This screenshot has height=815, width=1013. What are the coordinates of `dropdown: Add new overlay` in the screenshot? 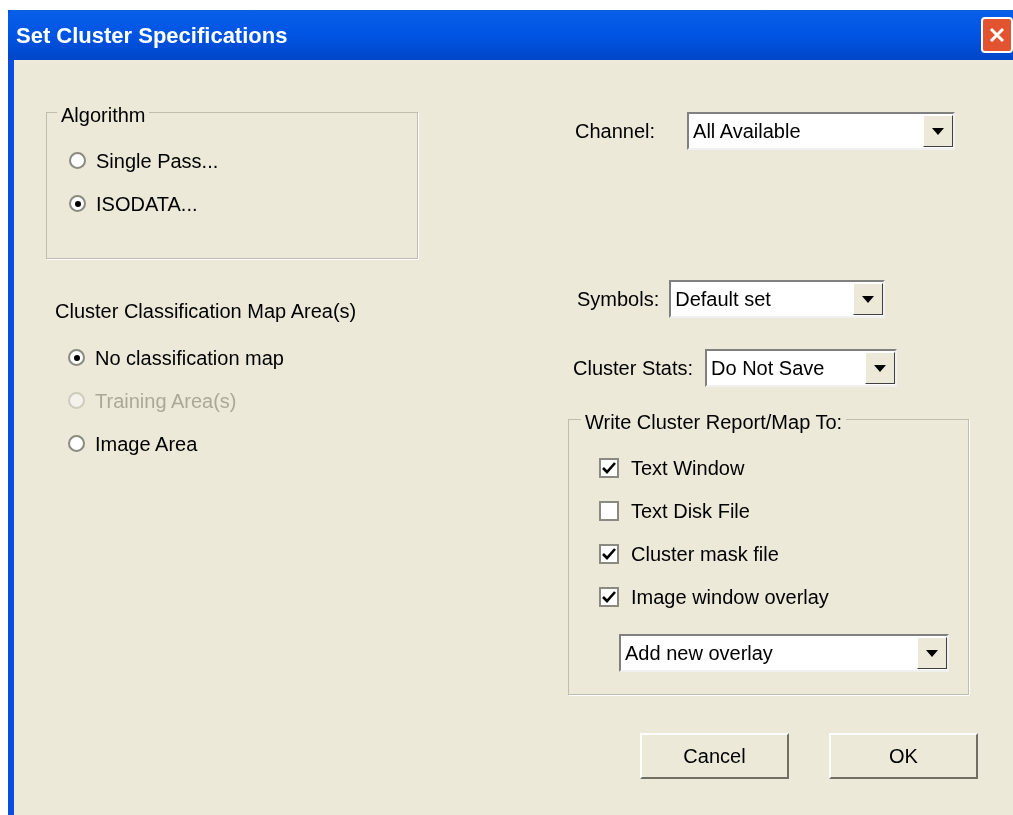 It's located at (784, 653).